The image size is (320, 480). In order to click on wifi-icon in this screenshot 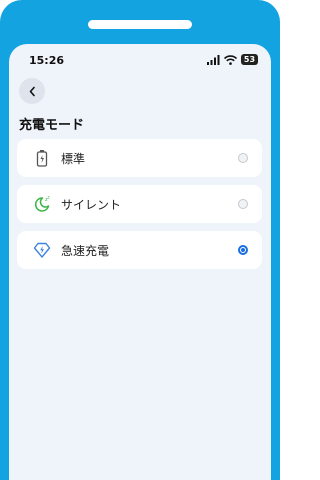, I will do `click(230, 59)`.